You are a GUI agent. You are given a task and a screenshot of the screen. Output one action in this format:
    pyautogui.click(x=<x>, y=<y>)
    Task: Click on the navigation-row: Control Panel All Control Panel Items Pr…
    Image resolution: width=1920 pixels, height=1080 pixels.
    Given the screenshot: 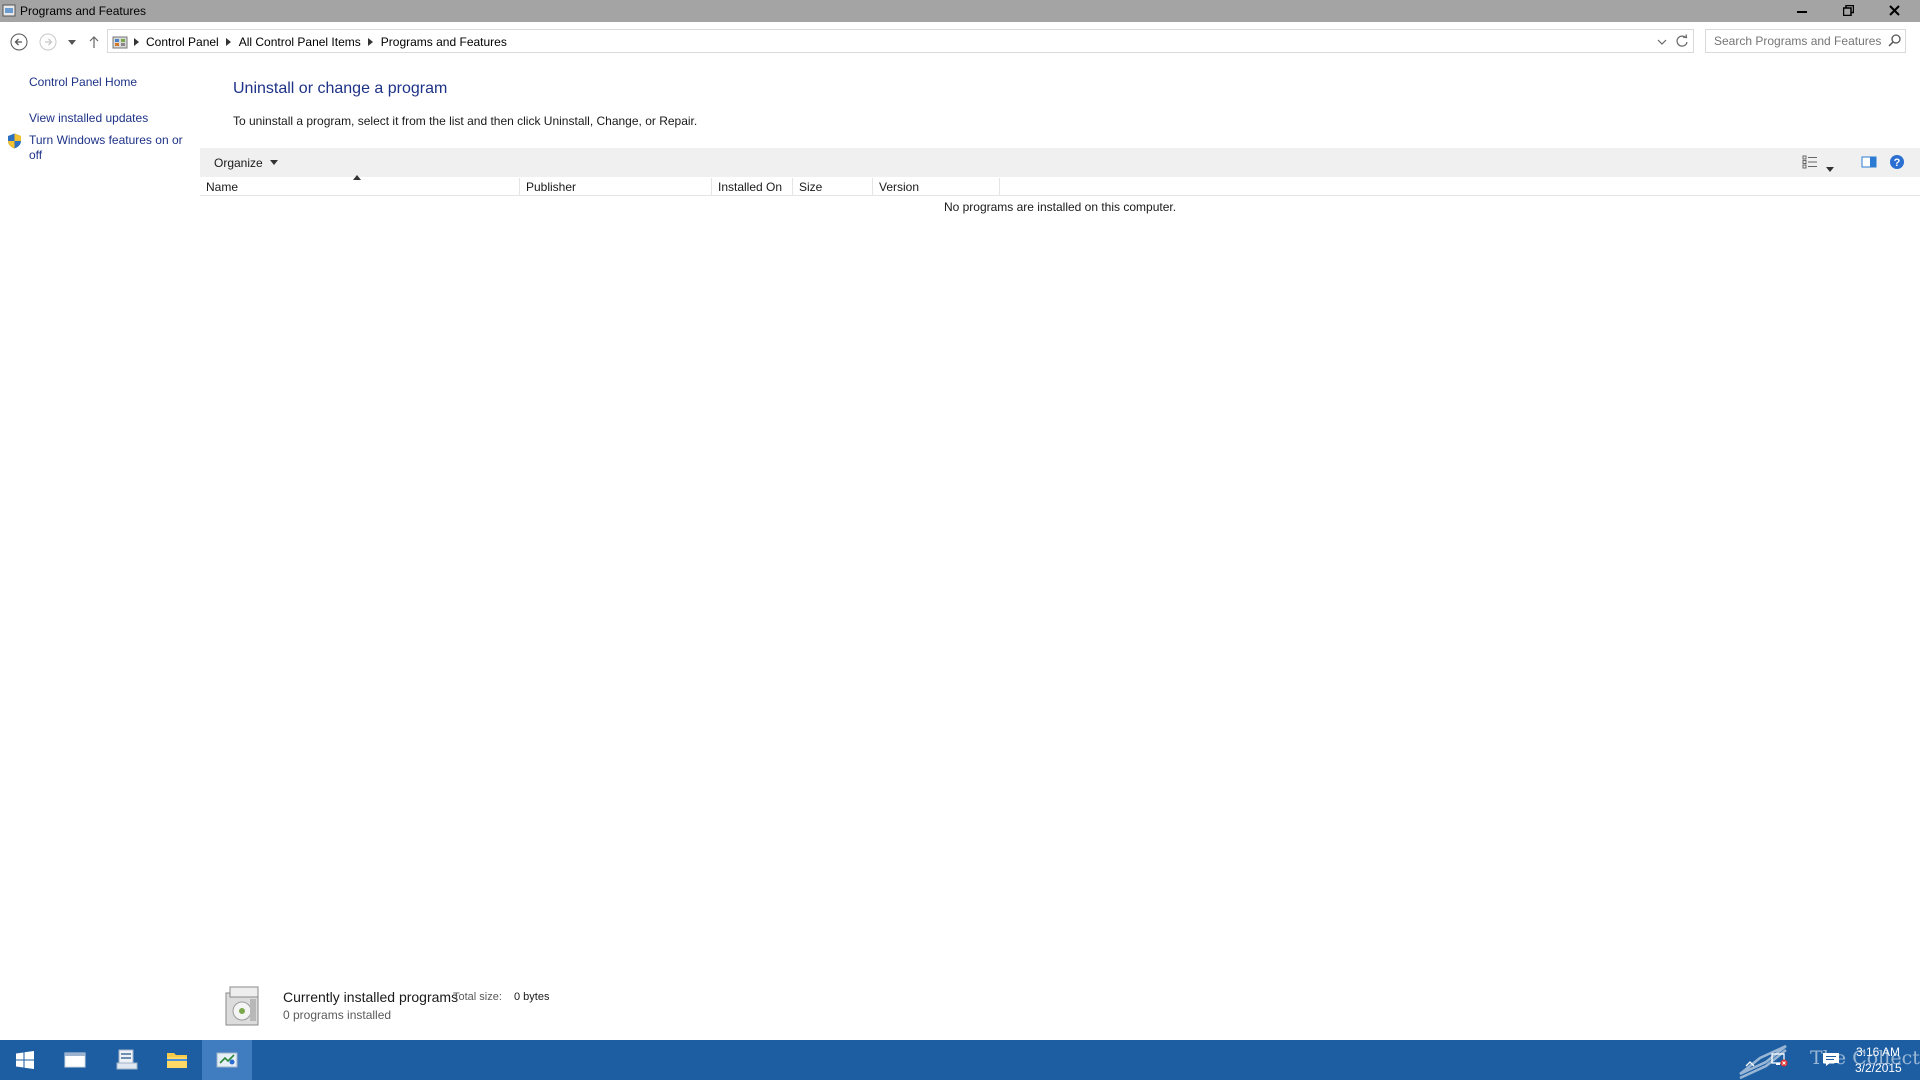 What is the action you would take?
    pyautogui.click(x=960, y=40)
    